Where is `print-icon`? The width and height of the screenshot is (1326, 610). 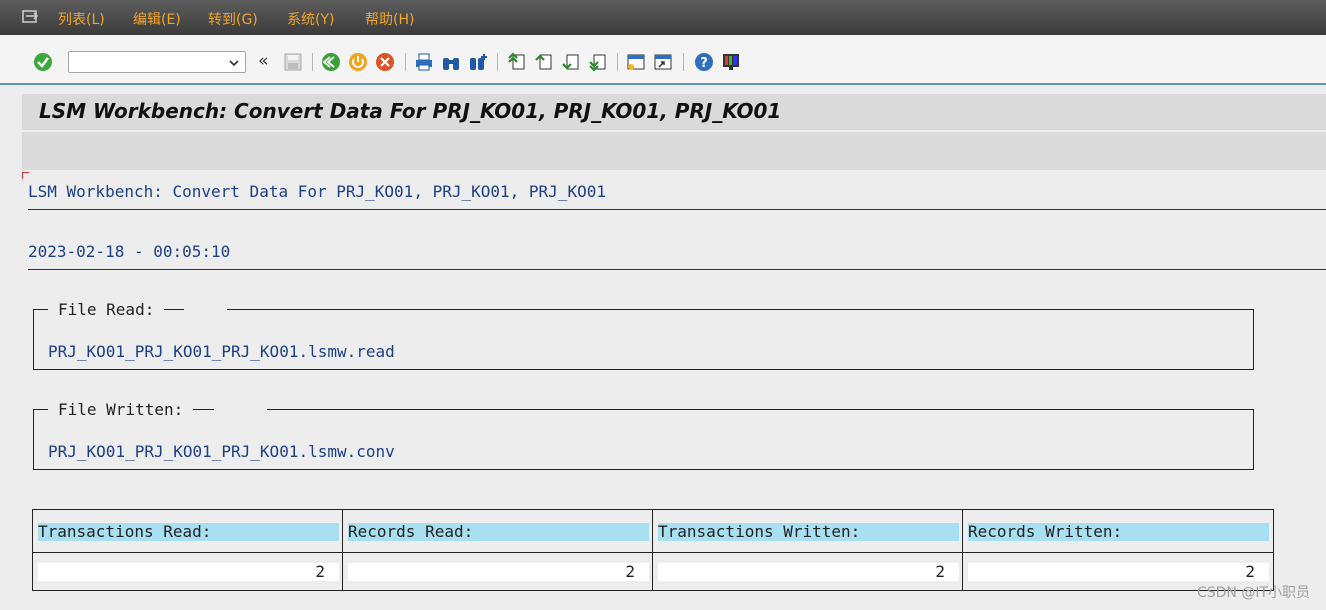
print-icon is located at coordinates (424, 62).